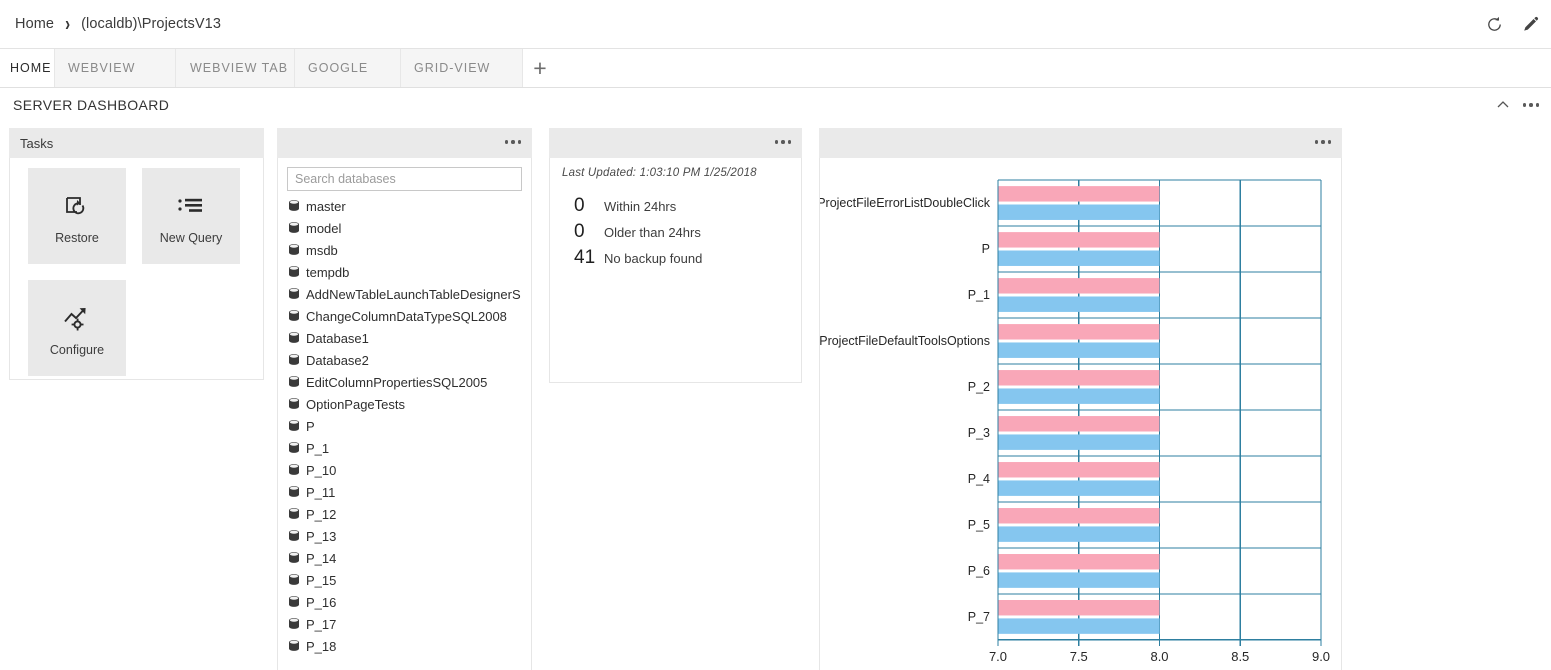 The height and width of the screenshot is (670, 1551). I want to click on database-list-item: P_17, so click(404, 624).